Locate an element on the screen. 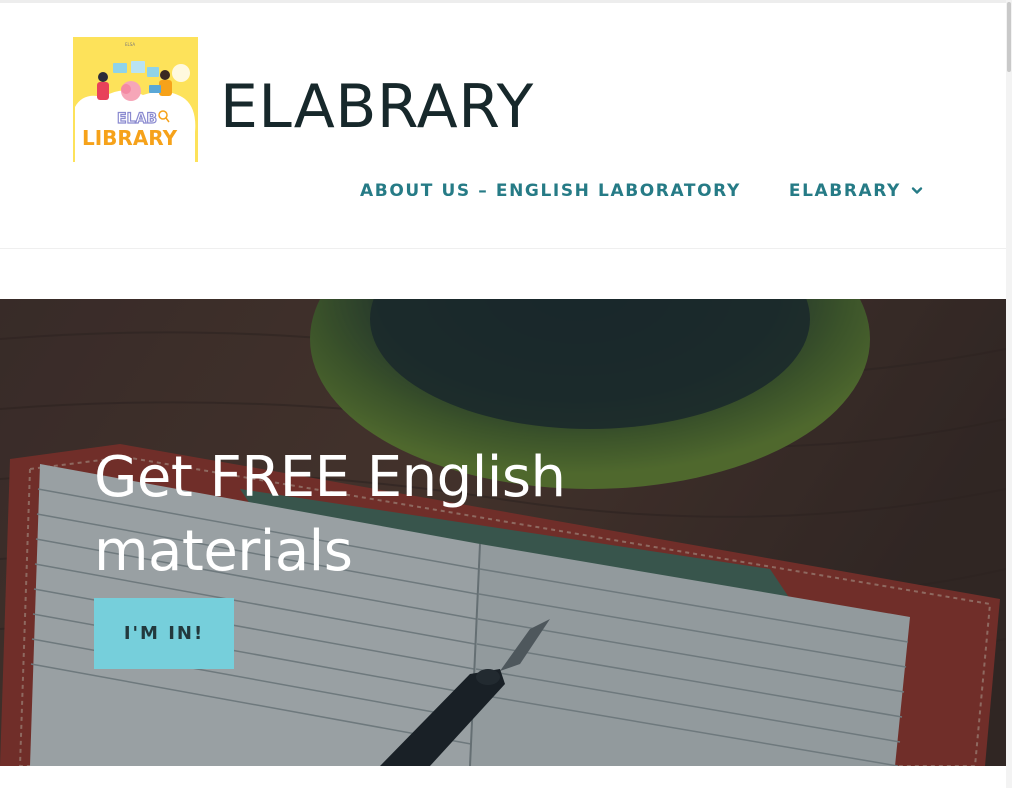  nav-item-label: ABOUT US – ENGLISH LABORATORY is located at coordinates (550, 191).